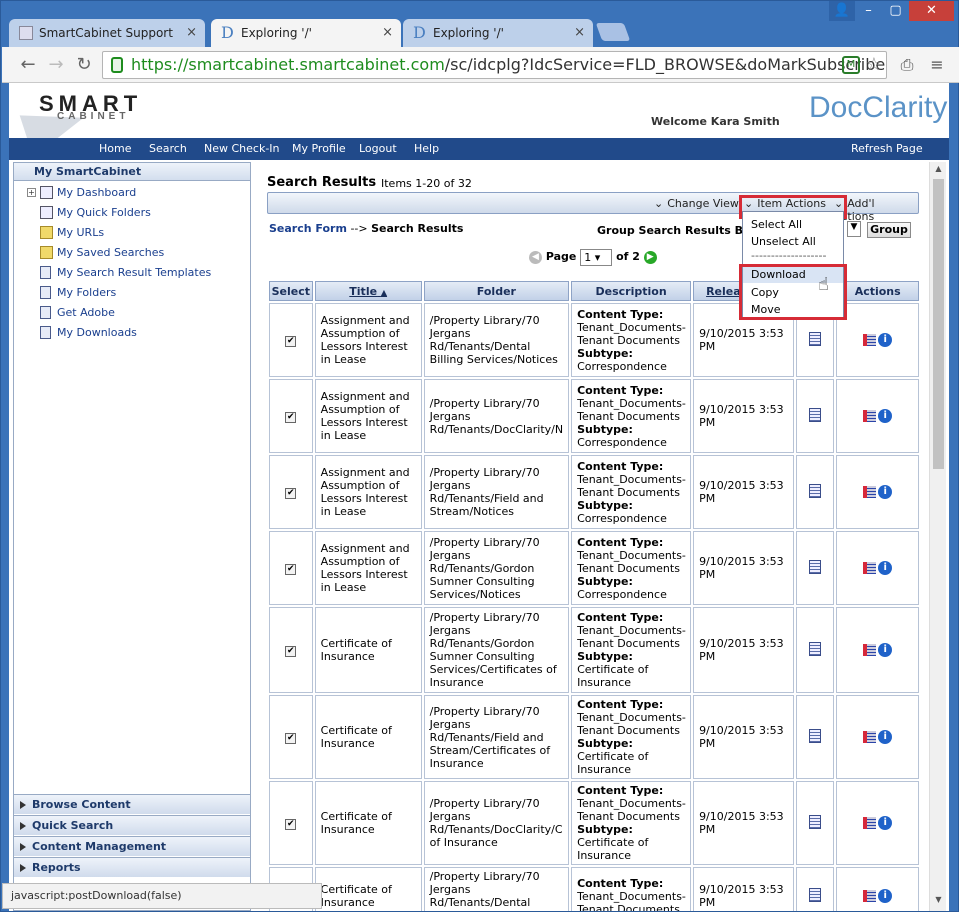 The width and height of the screenshot is (959, 912). What do you see at coordinates (426, 148) in the screenshot?
I see `nav-help: Help` at bounding box center [426, 148].